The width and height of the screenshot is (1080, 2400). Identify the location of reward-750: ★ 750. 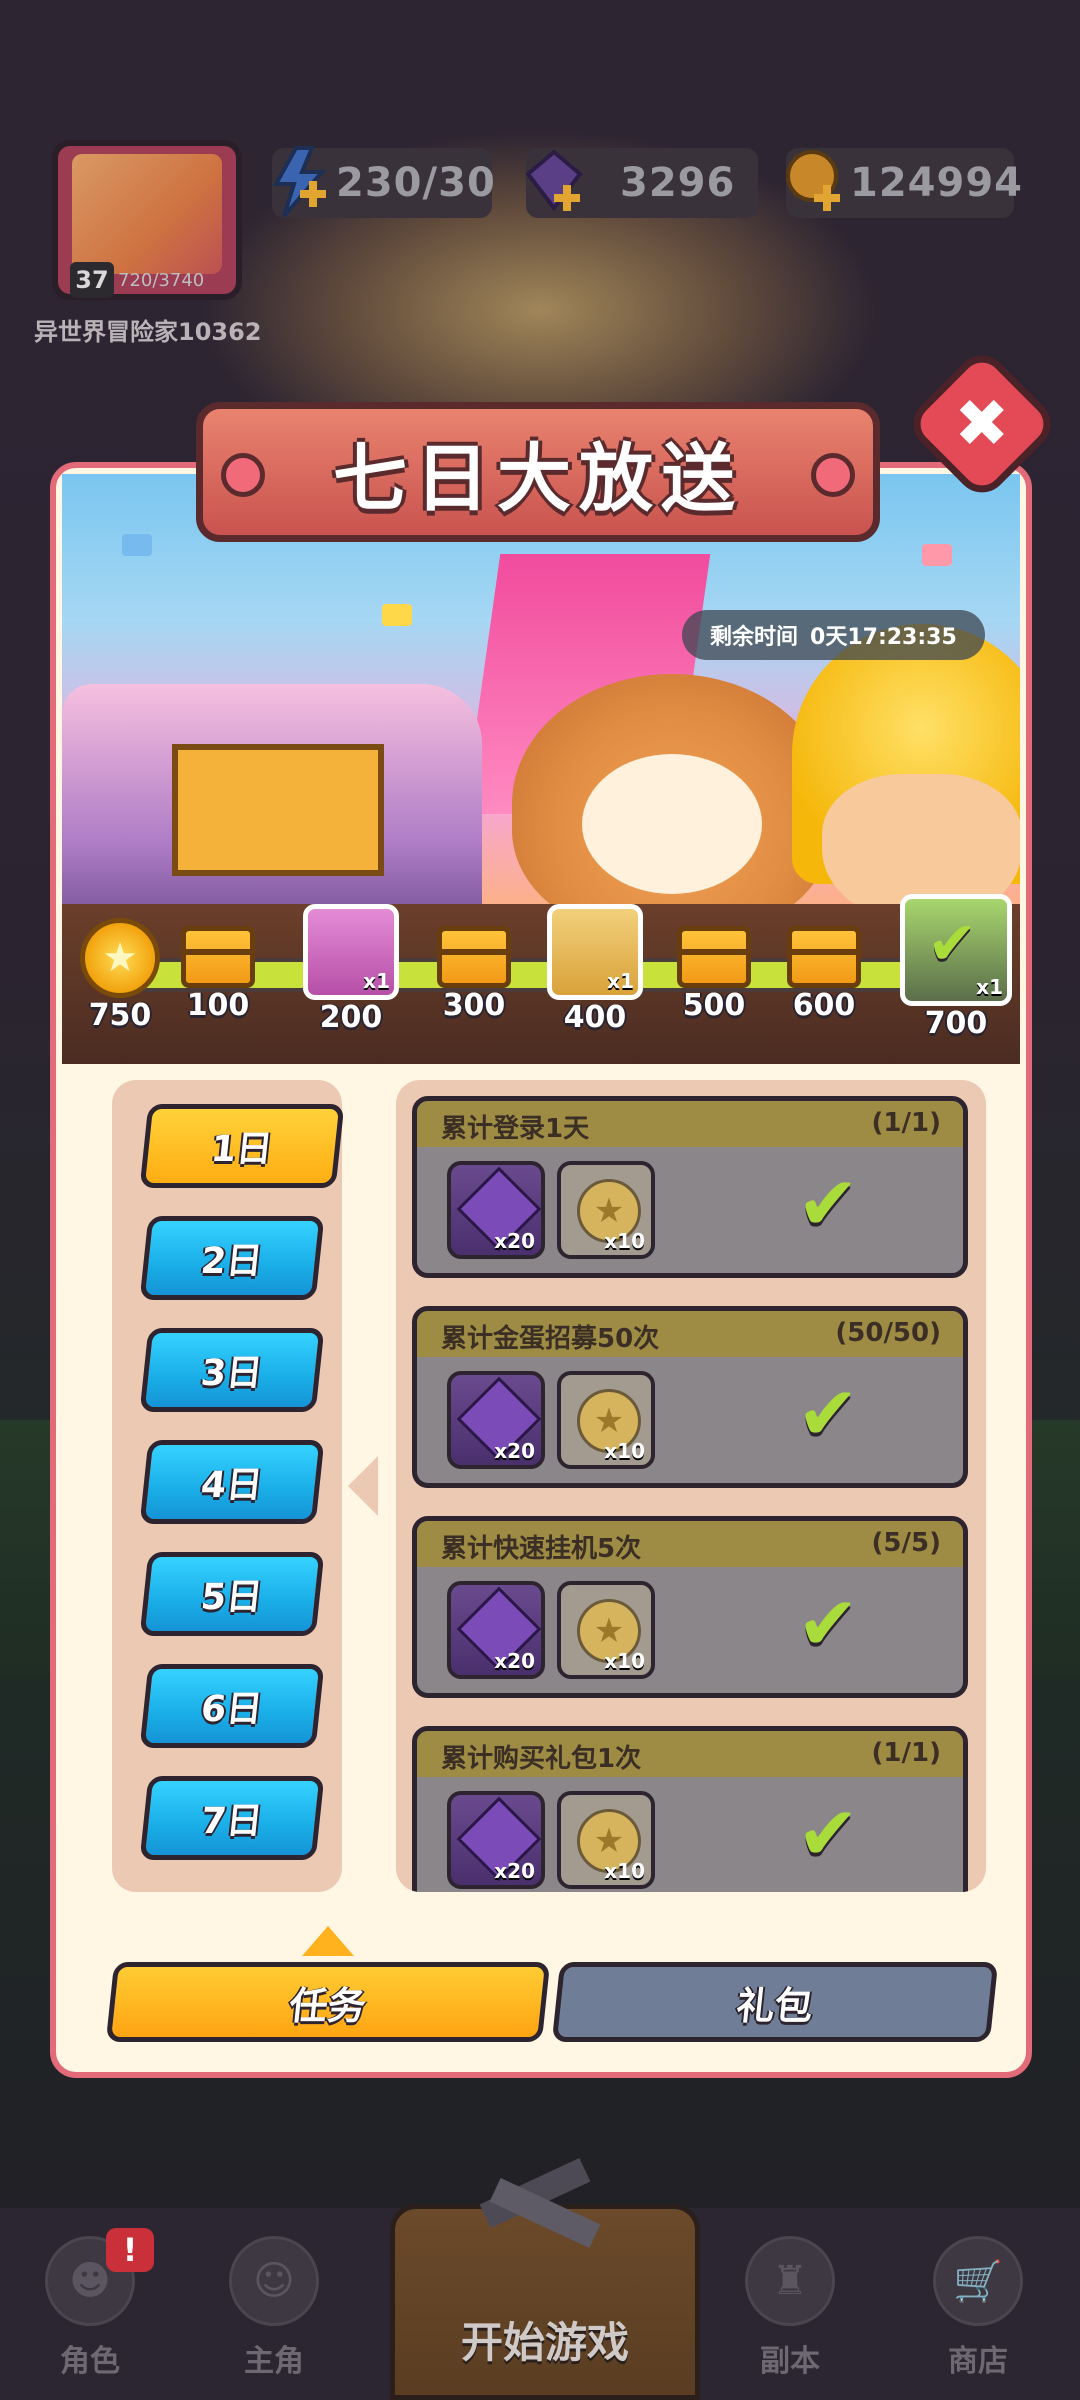
(120, 975).